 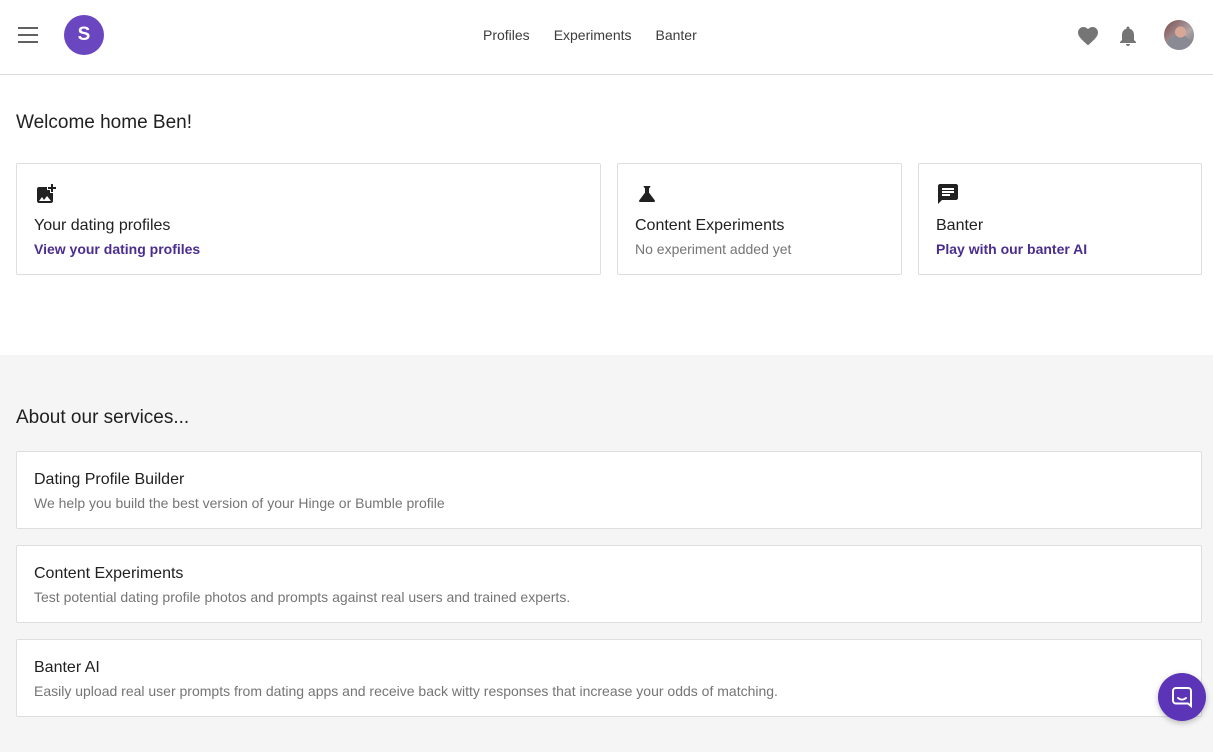 What do you see at coordinates (102, 225) in the screenshot?
I see `card-title: Your dating profiles` at bounding box center [102, 225].